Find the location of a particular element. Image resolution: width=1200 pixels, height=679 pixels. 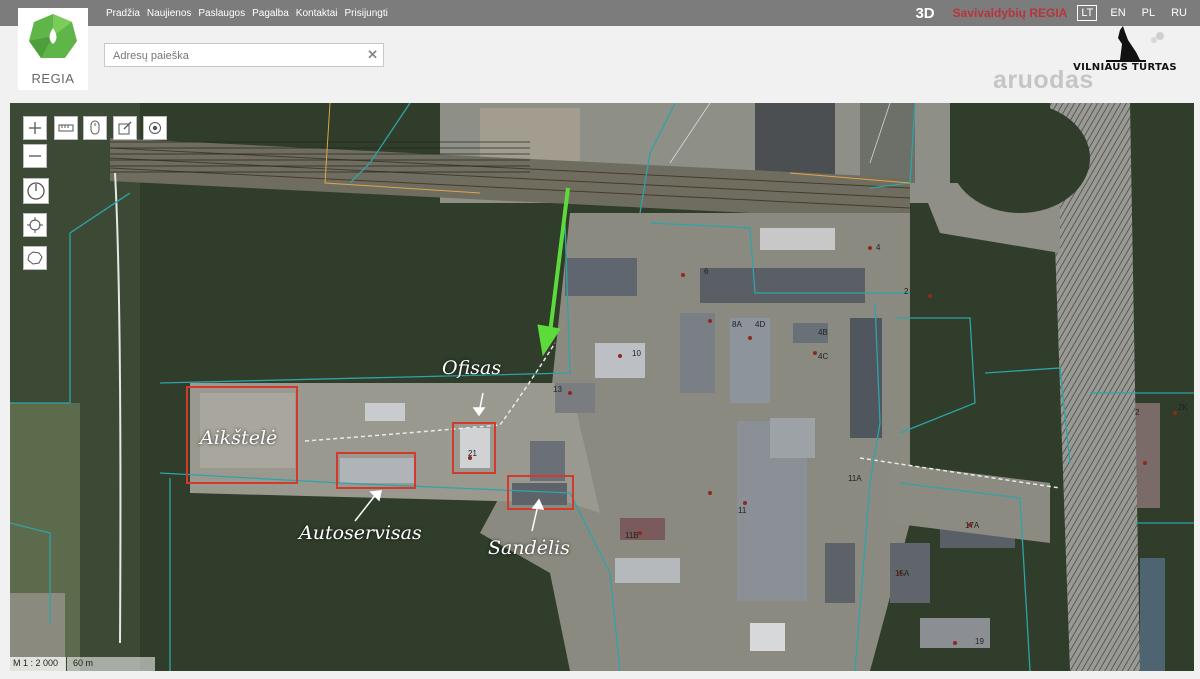

building-number: 4 is located at coordinates (878, 247).